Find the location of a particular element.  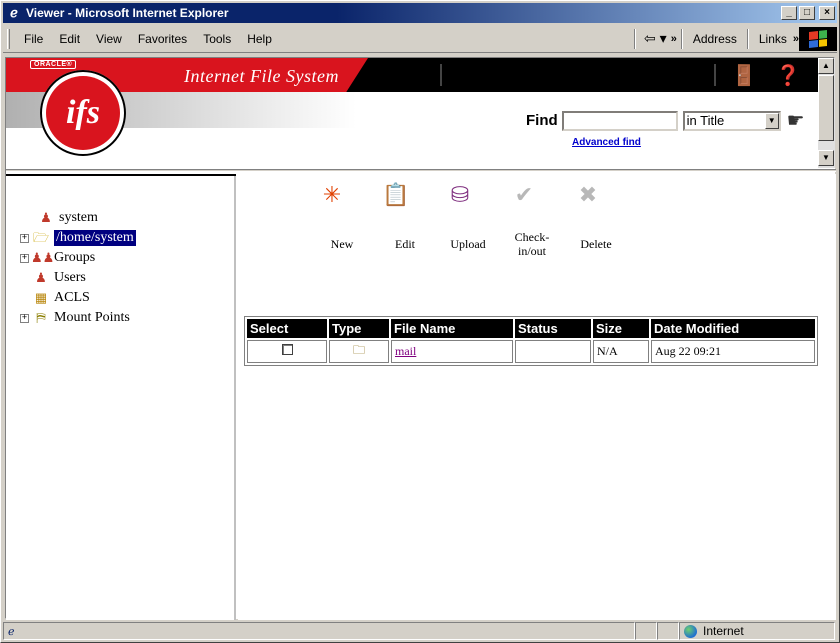

menu-view: View is located at coordinates (109, 39).